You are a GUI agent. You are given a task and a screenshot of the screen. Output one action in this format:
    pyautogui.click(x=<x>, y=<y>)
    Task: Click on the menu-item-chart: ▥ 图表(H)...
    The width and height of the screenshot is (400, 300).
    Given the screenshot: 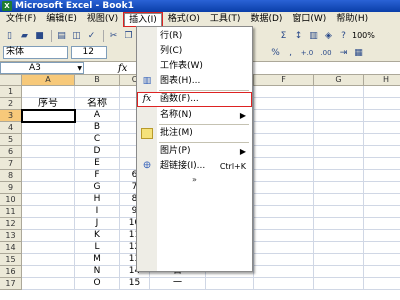 What is the action you would take?
    pyautogui.click(x=194, y=81)
    